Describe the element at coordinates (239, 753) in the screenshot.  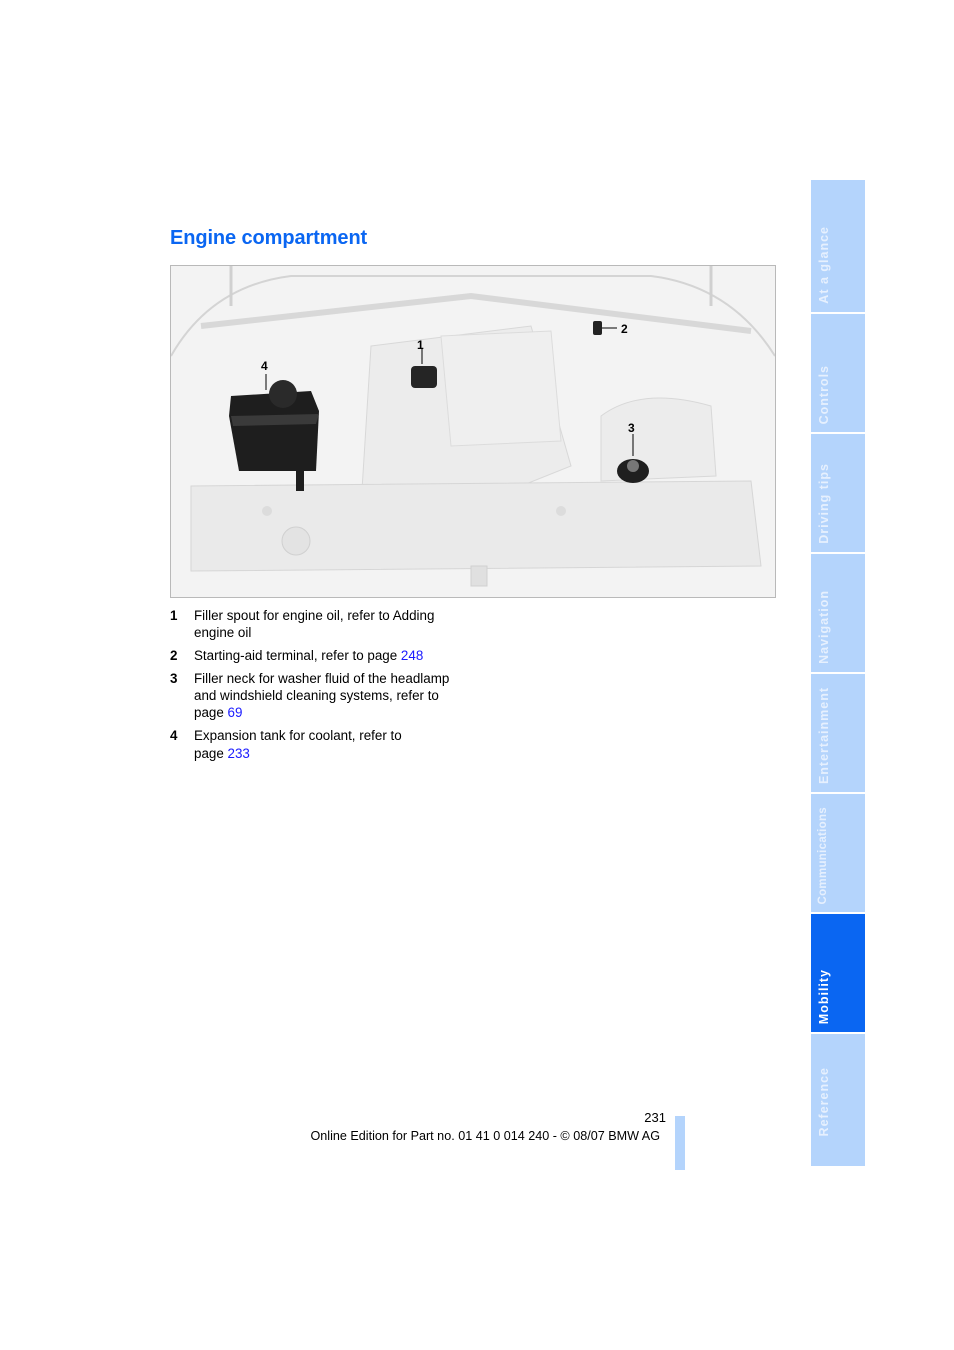
I see `page-link-233: 233` at that location.